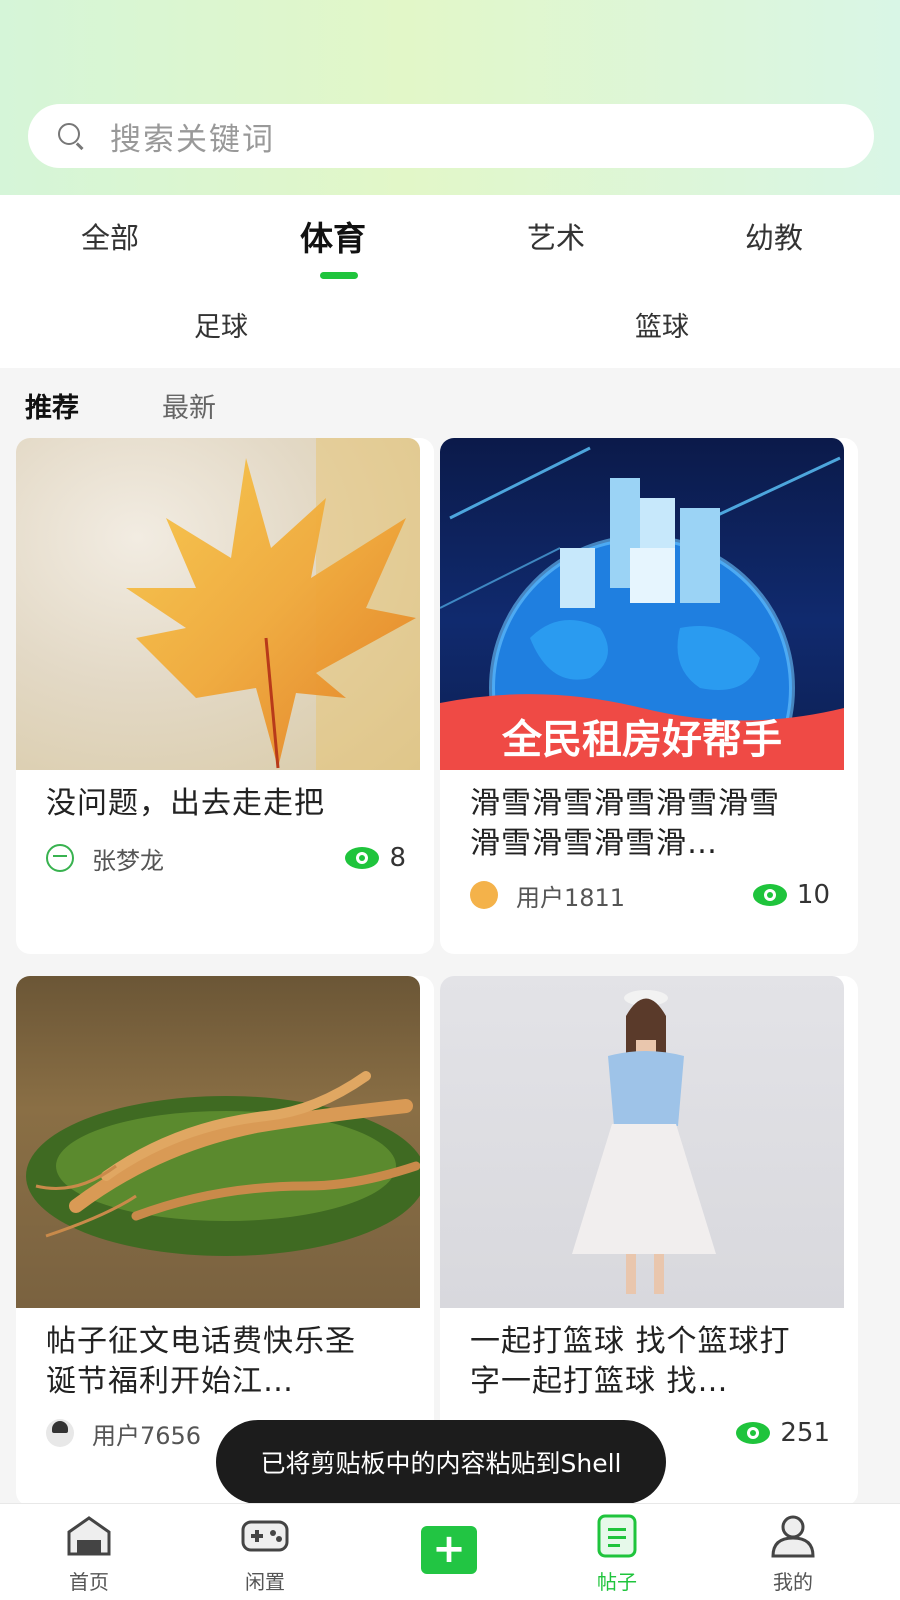 This screenshot has width=900, height=1600. I want to click on post-icon, so click(617, 1536).